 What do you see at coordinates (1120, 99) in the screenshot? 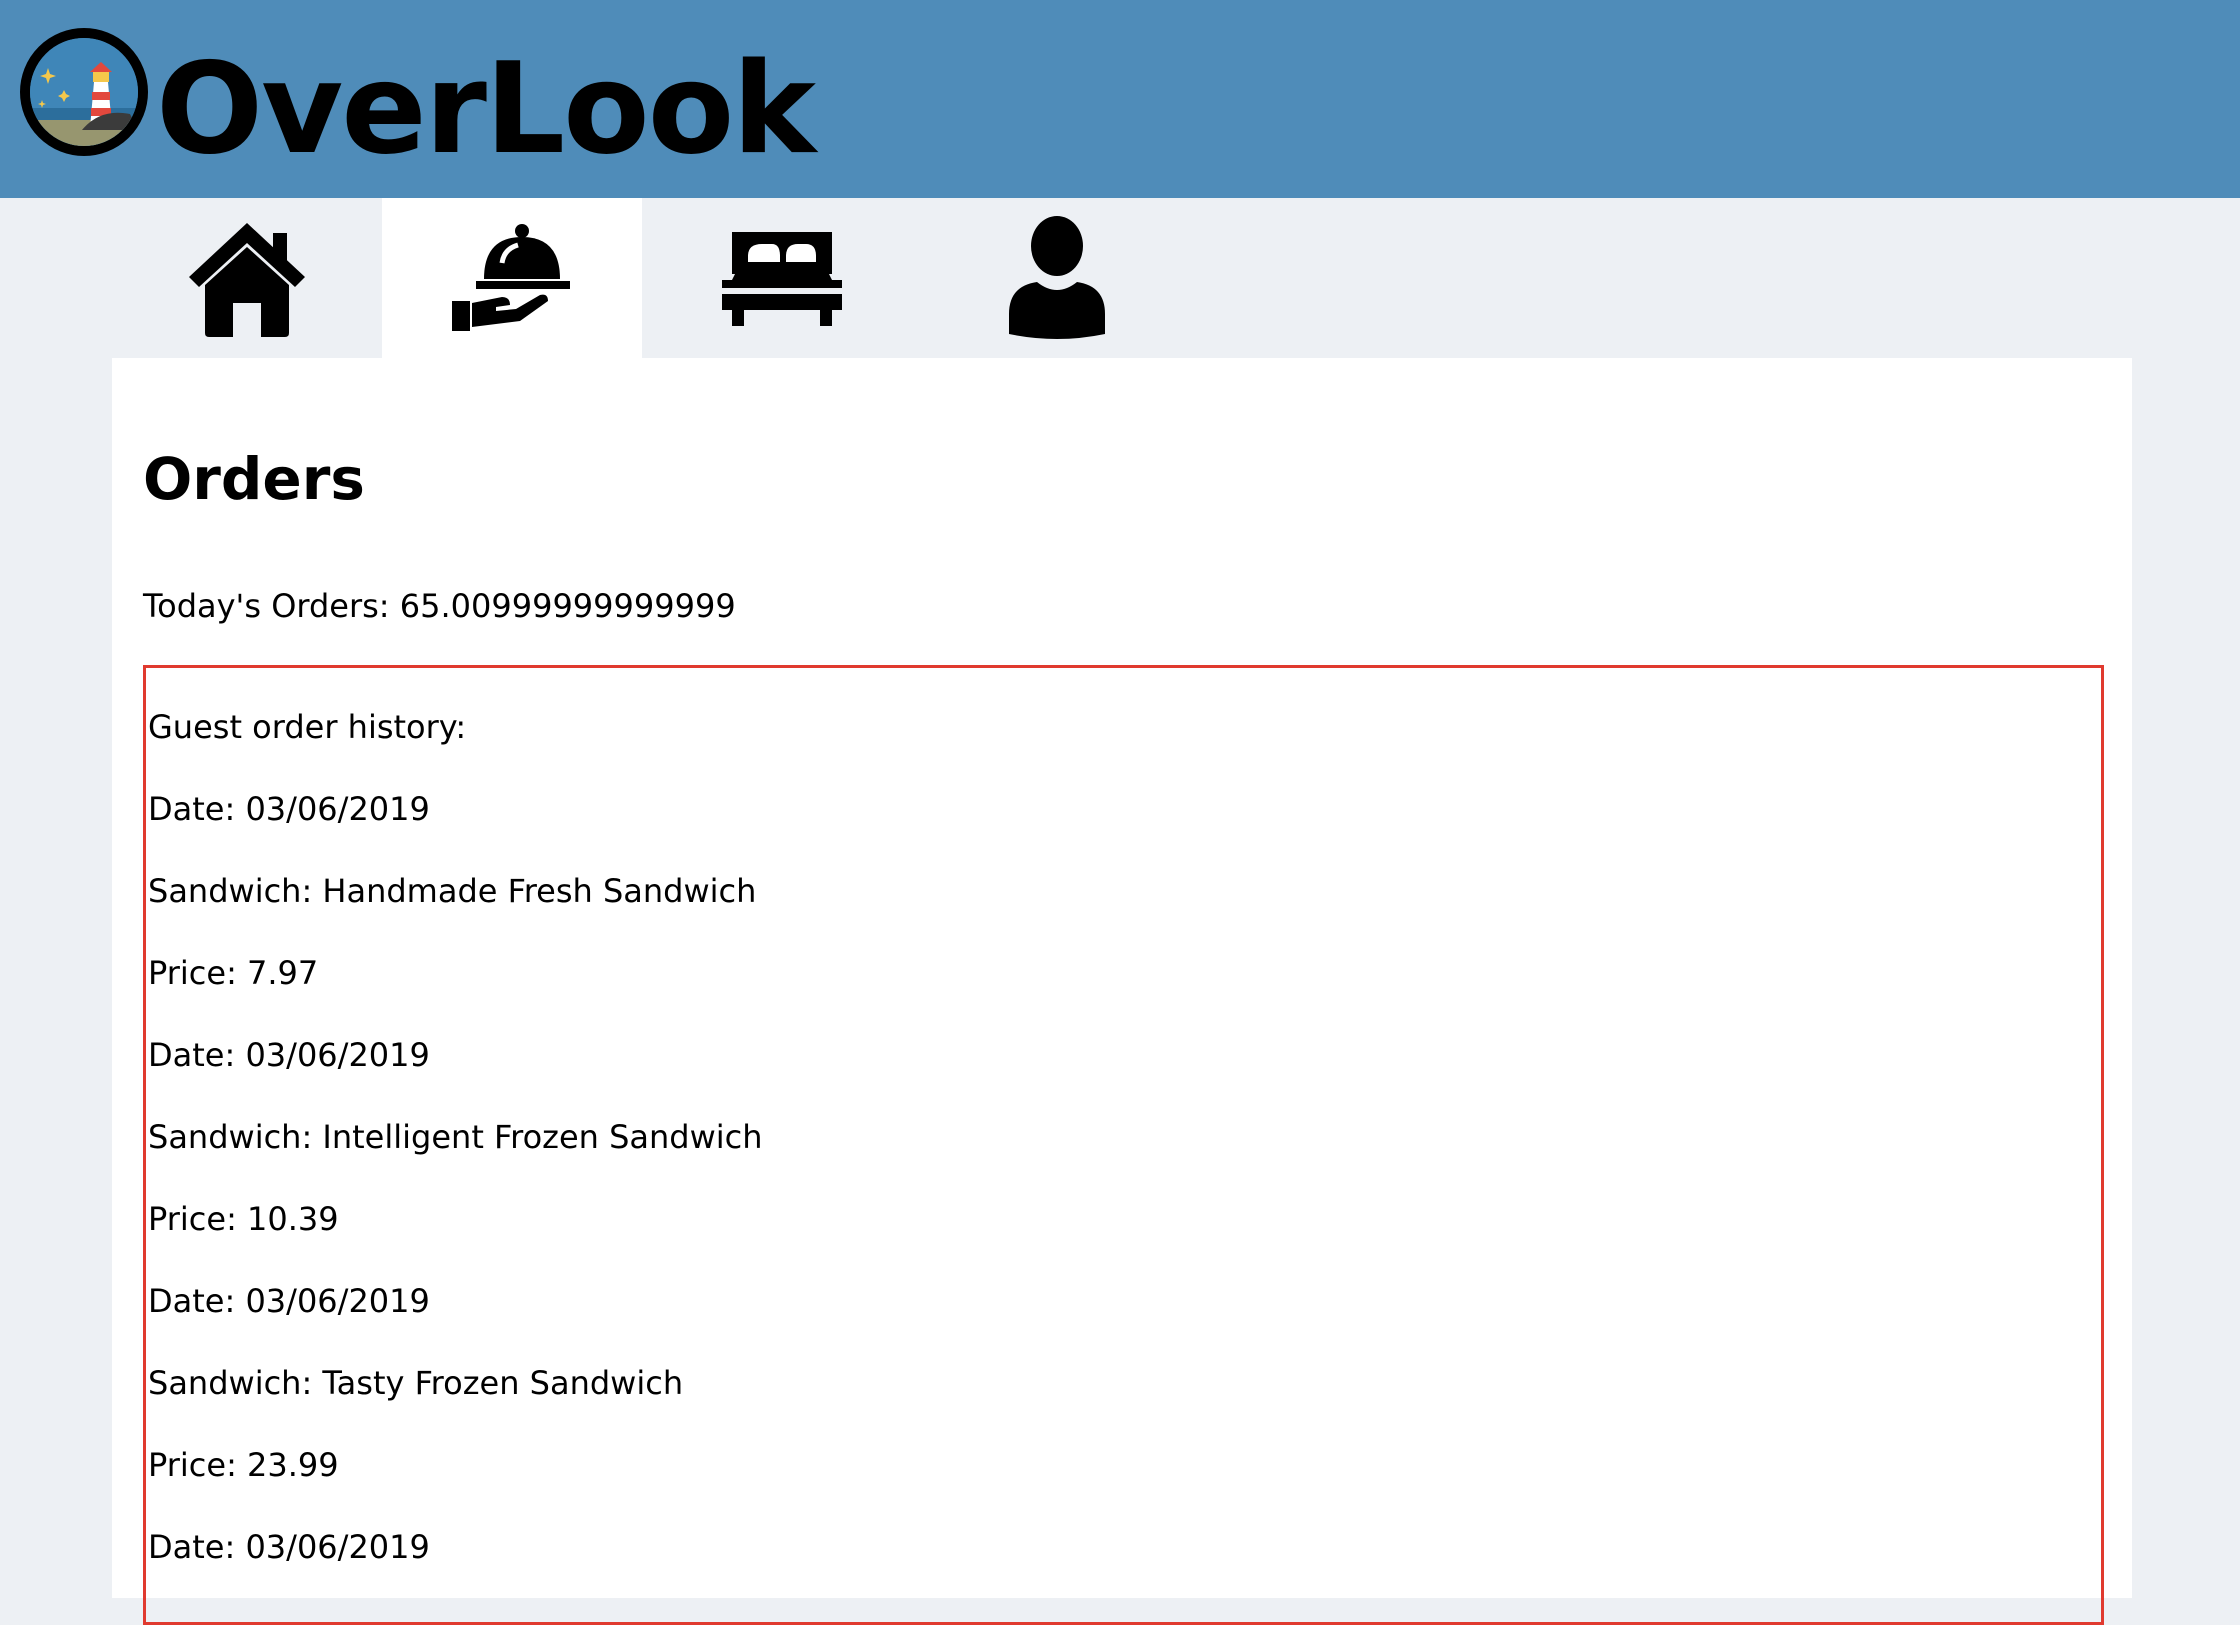
I see `app-header: OverLook` at bounding box center [1120, 99].